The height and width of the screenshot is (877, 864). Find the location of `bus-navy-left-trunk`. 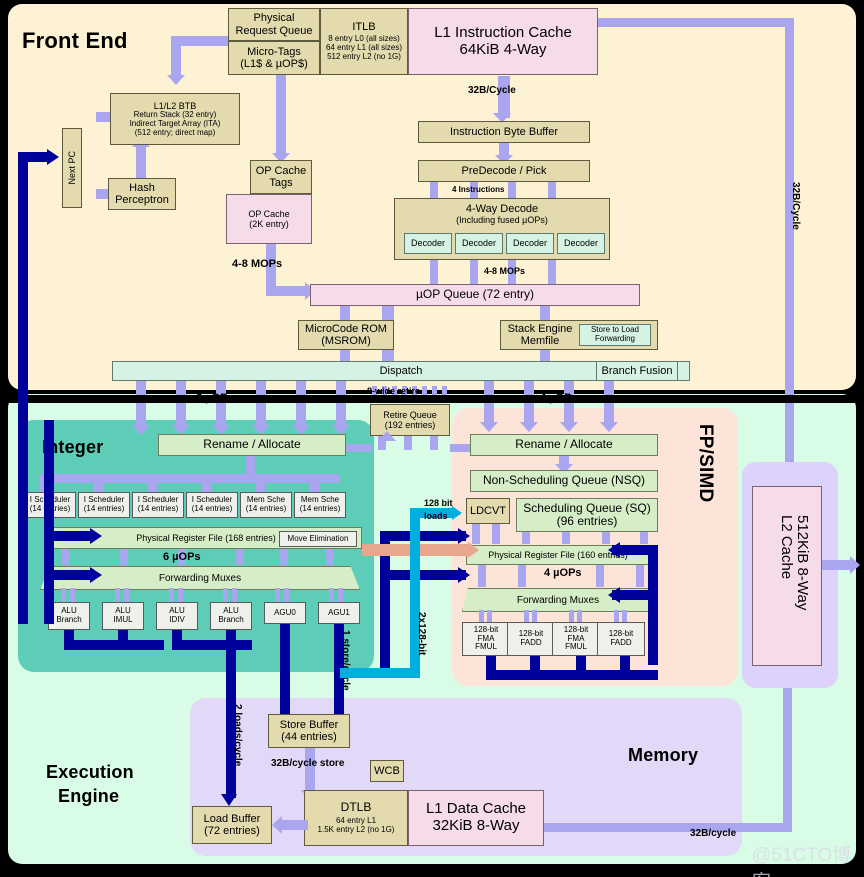

bus-navy-left-trunk is located at coordinates (23, 388).